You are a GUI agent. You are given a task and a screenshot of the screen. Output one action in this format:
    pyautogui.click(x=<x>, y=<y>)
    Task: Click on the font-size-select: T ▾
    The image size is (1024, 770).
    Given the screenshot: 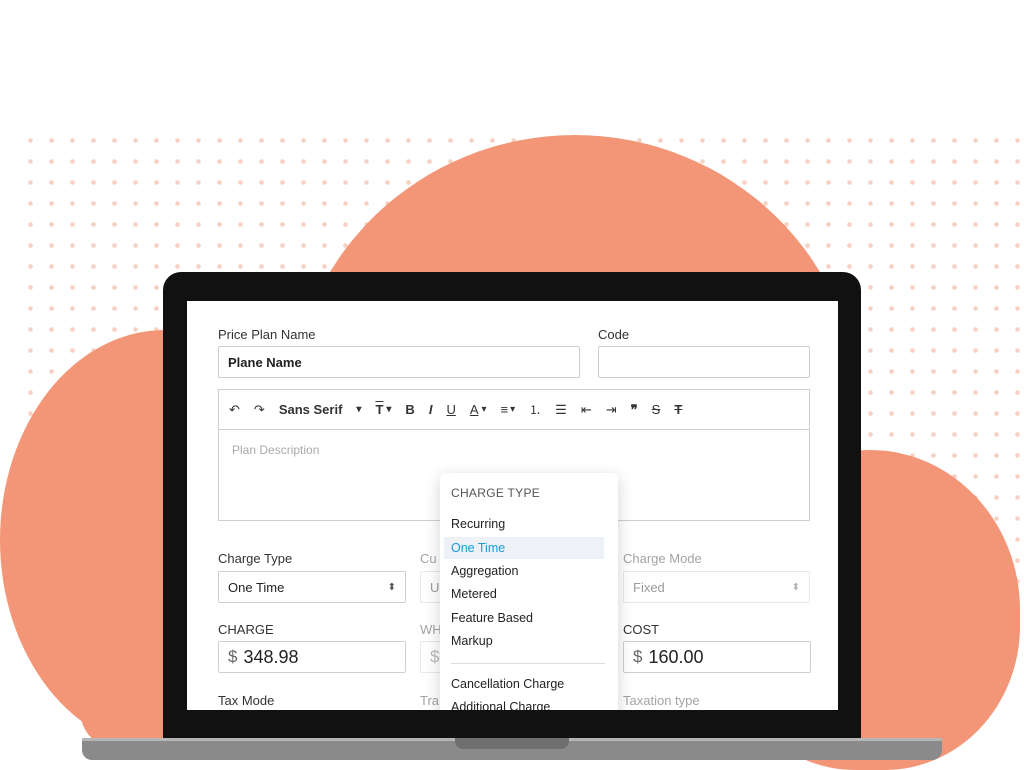 What is the action you would take?
    pyautogui.click(x=383, y=409)
    